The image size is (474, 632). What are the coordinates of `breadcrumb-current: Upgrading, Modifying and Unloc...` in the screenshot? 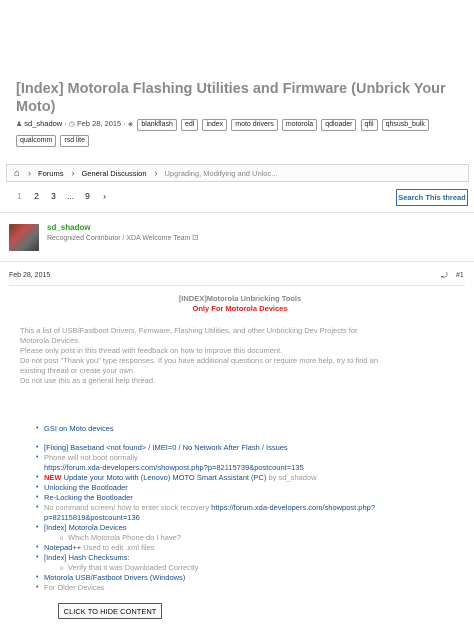 It's located at (221, 173).